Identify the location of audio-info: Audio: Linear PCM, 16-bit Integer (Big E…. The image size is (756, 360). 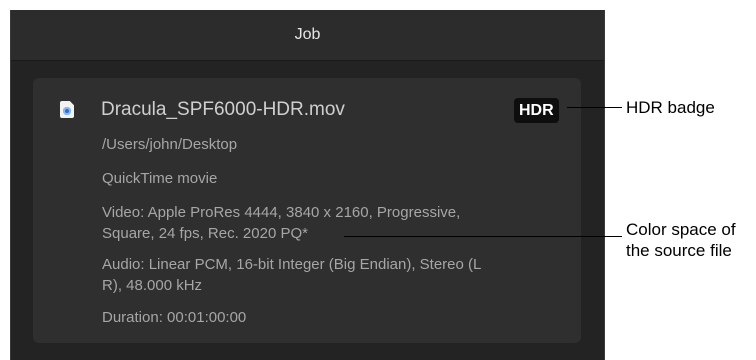
(327, 275).